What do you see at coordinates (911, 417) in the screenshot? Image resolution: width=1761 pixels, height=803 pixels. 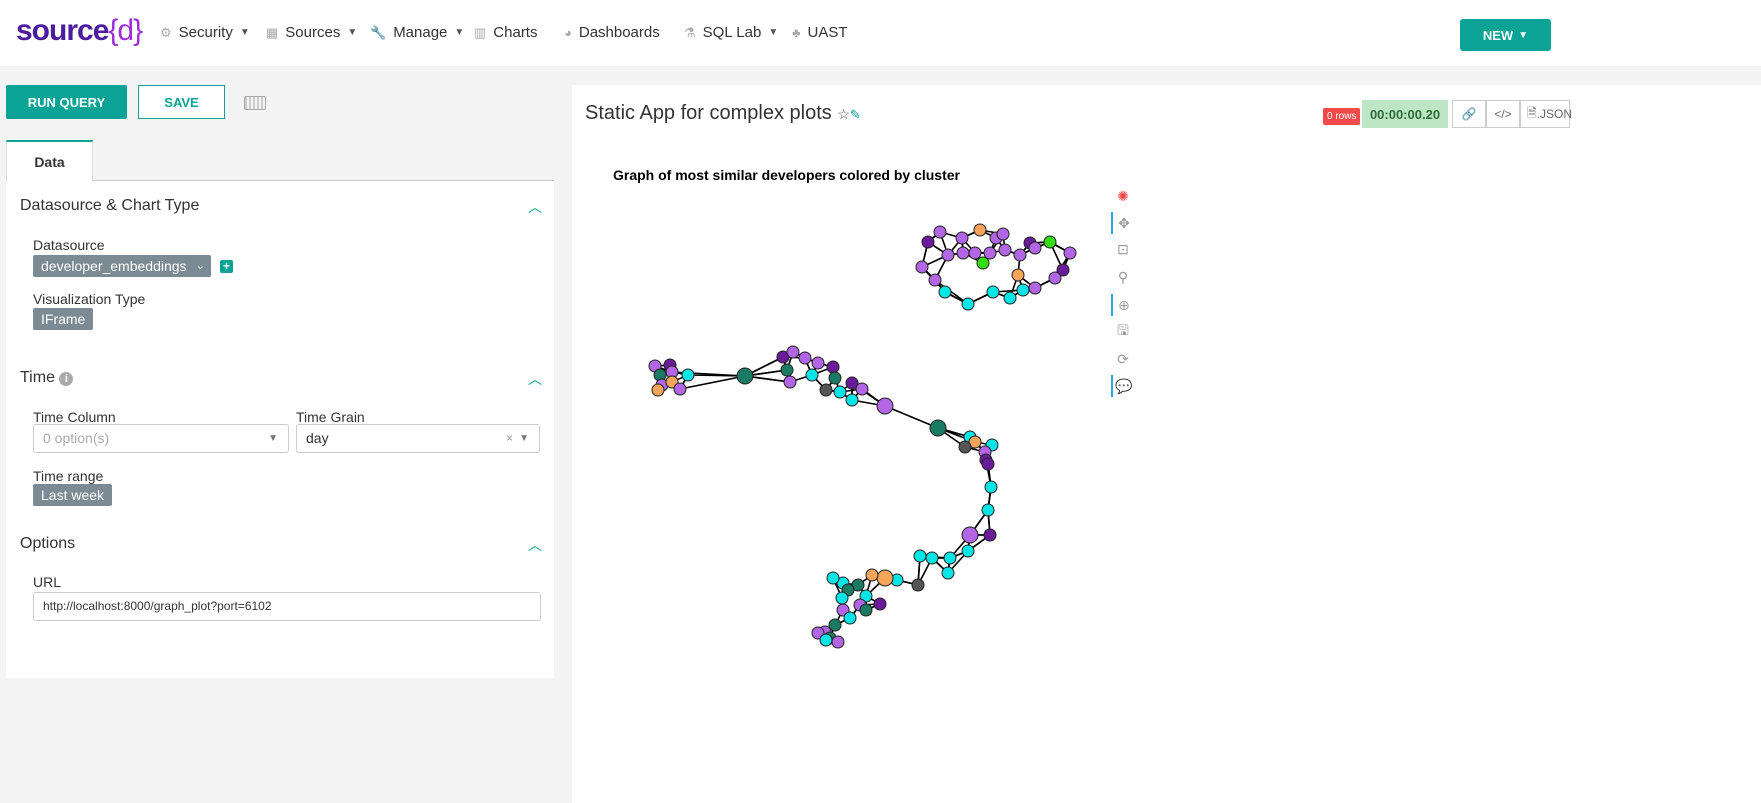 I see `graph-edge` at bounding box center [911, 417].